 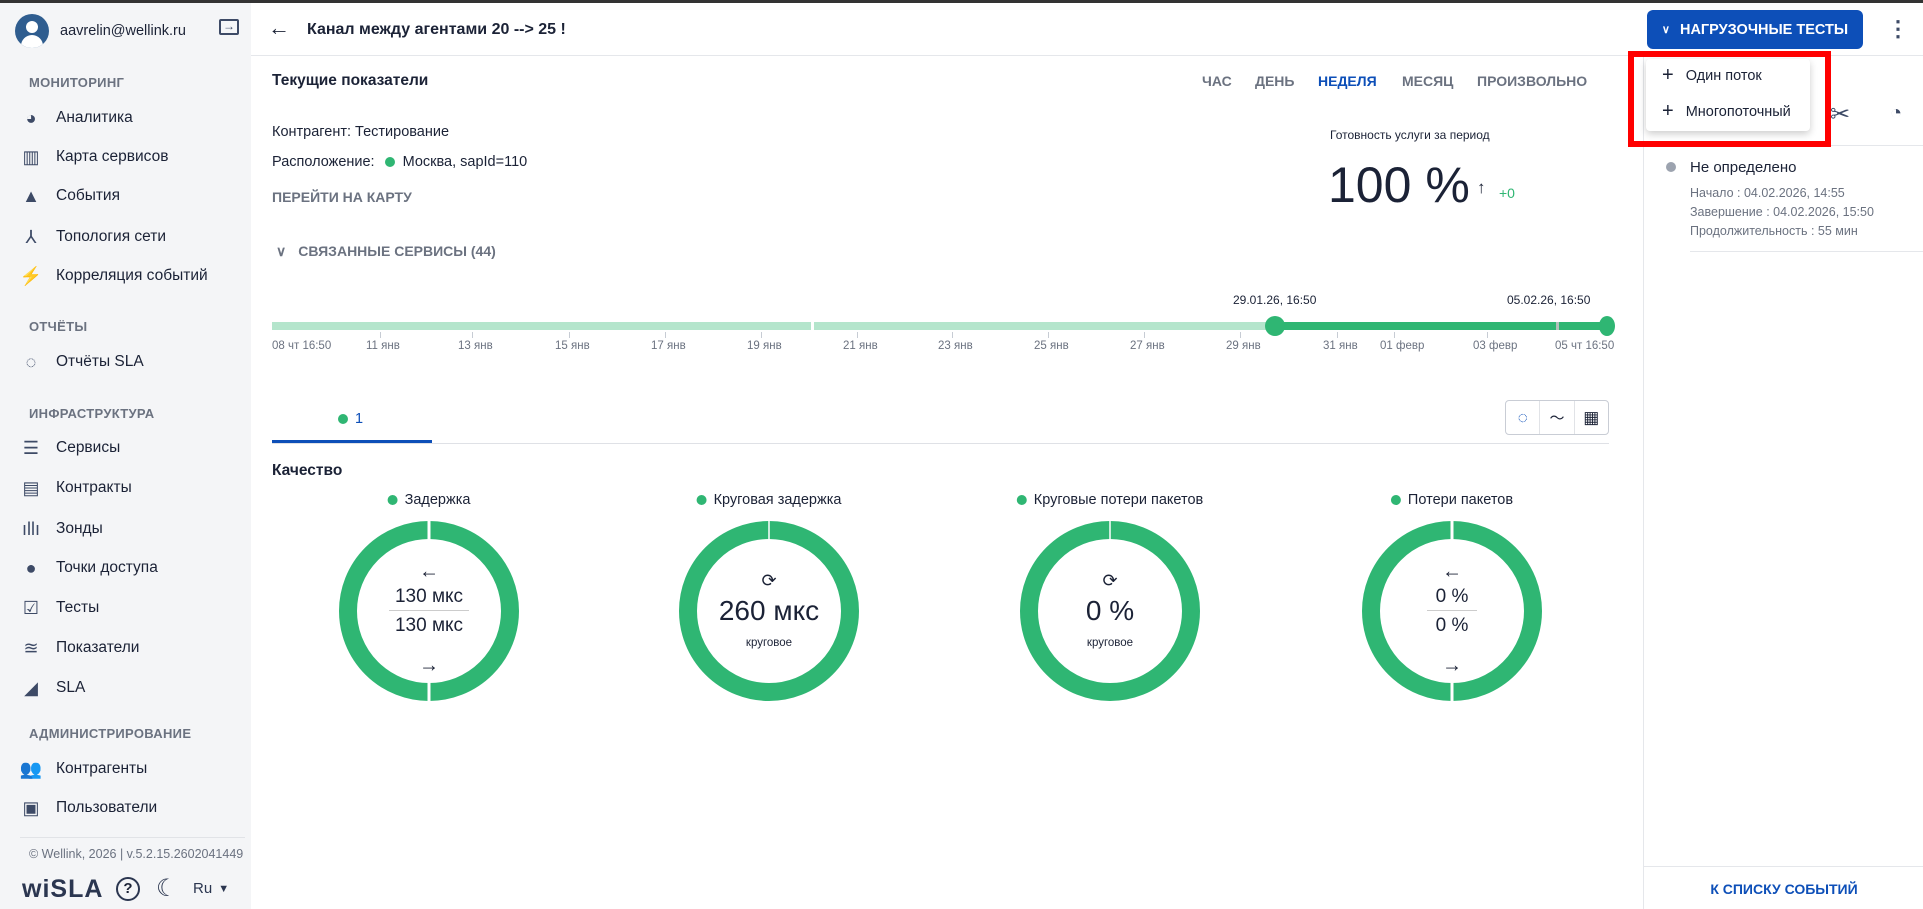 I want to click on event-end: Завершение : 04.02.2026, 15:50, so click(x=1782, y=212).